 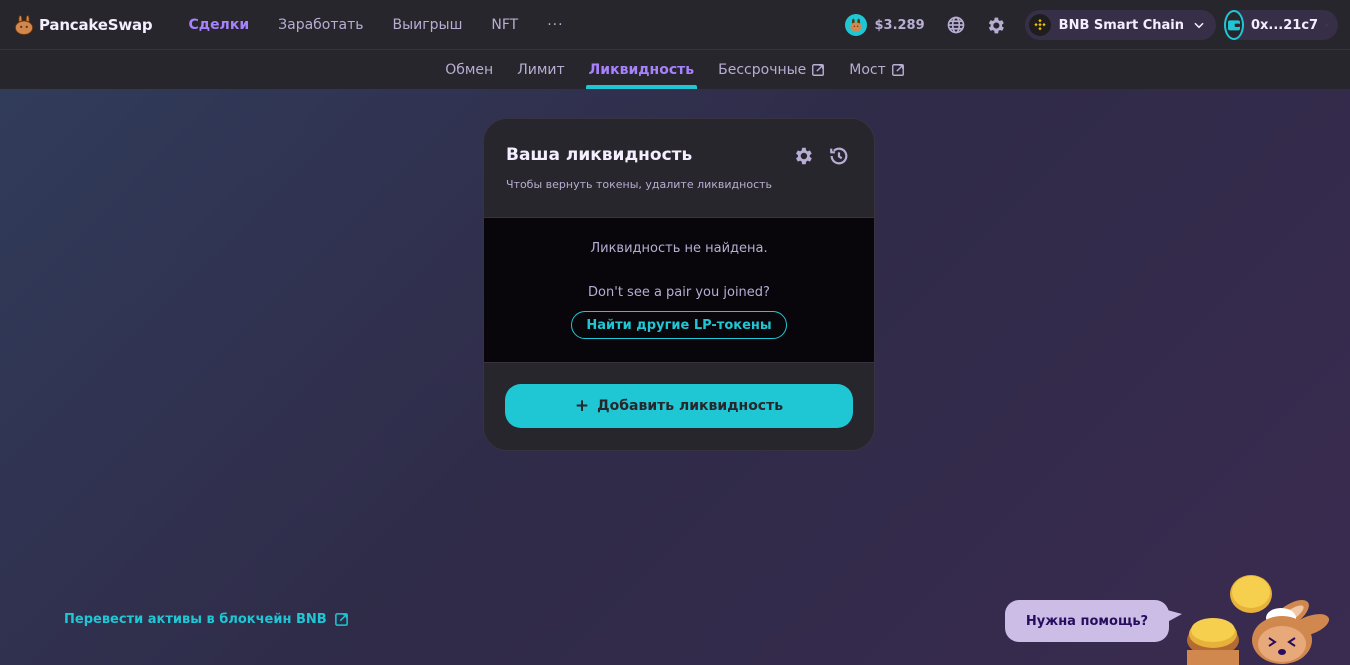 I want to click on tab-label: Бессрочные, so click(x=762, y=69).